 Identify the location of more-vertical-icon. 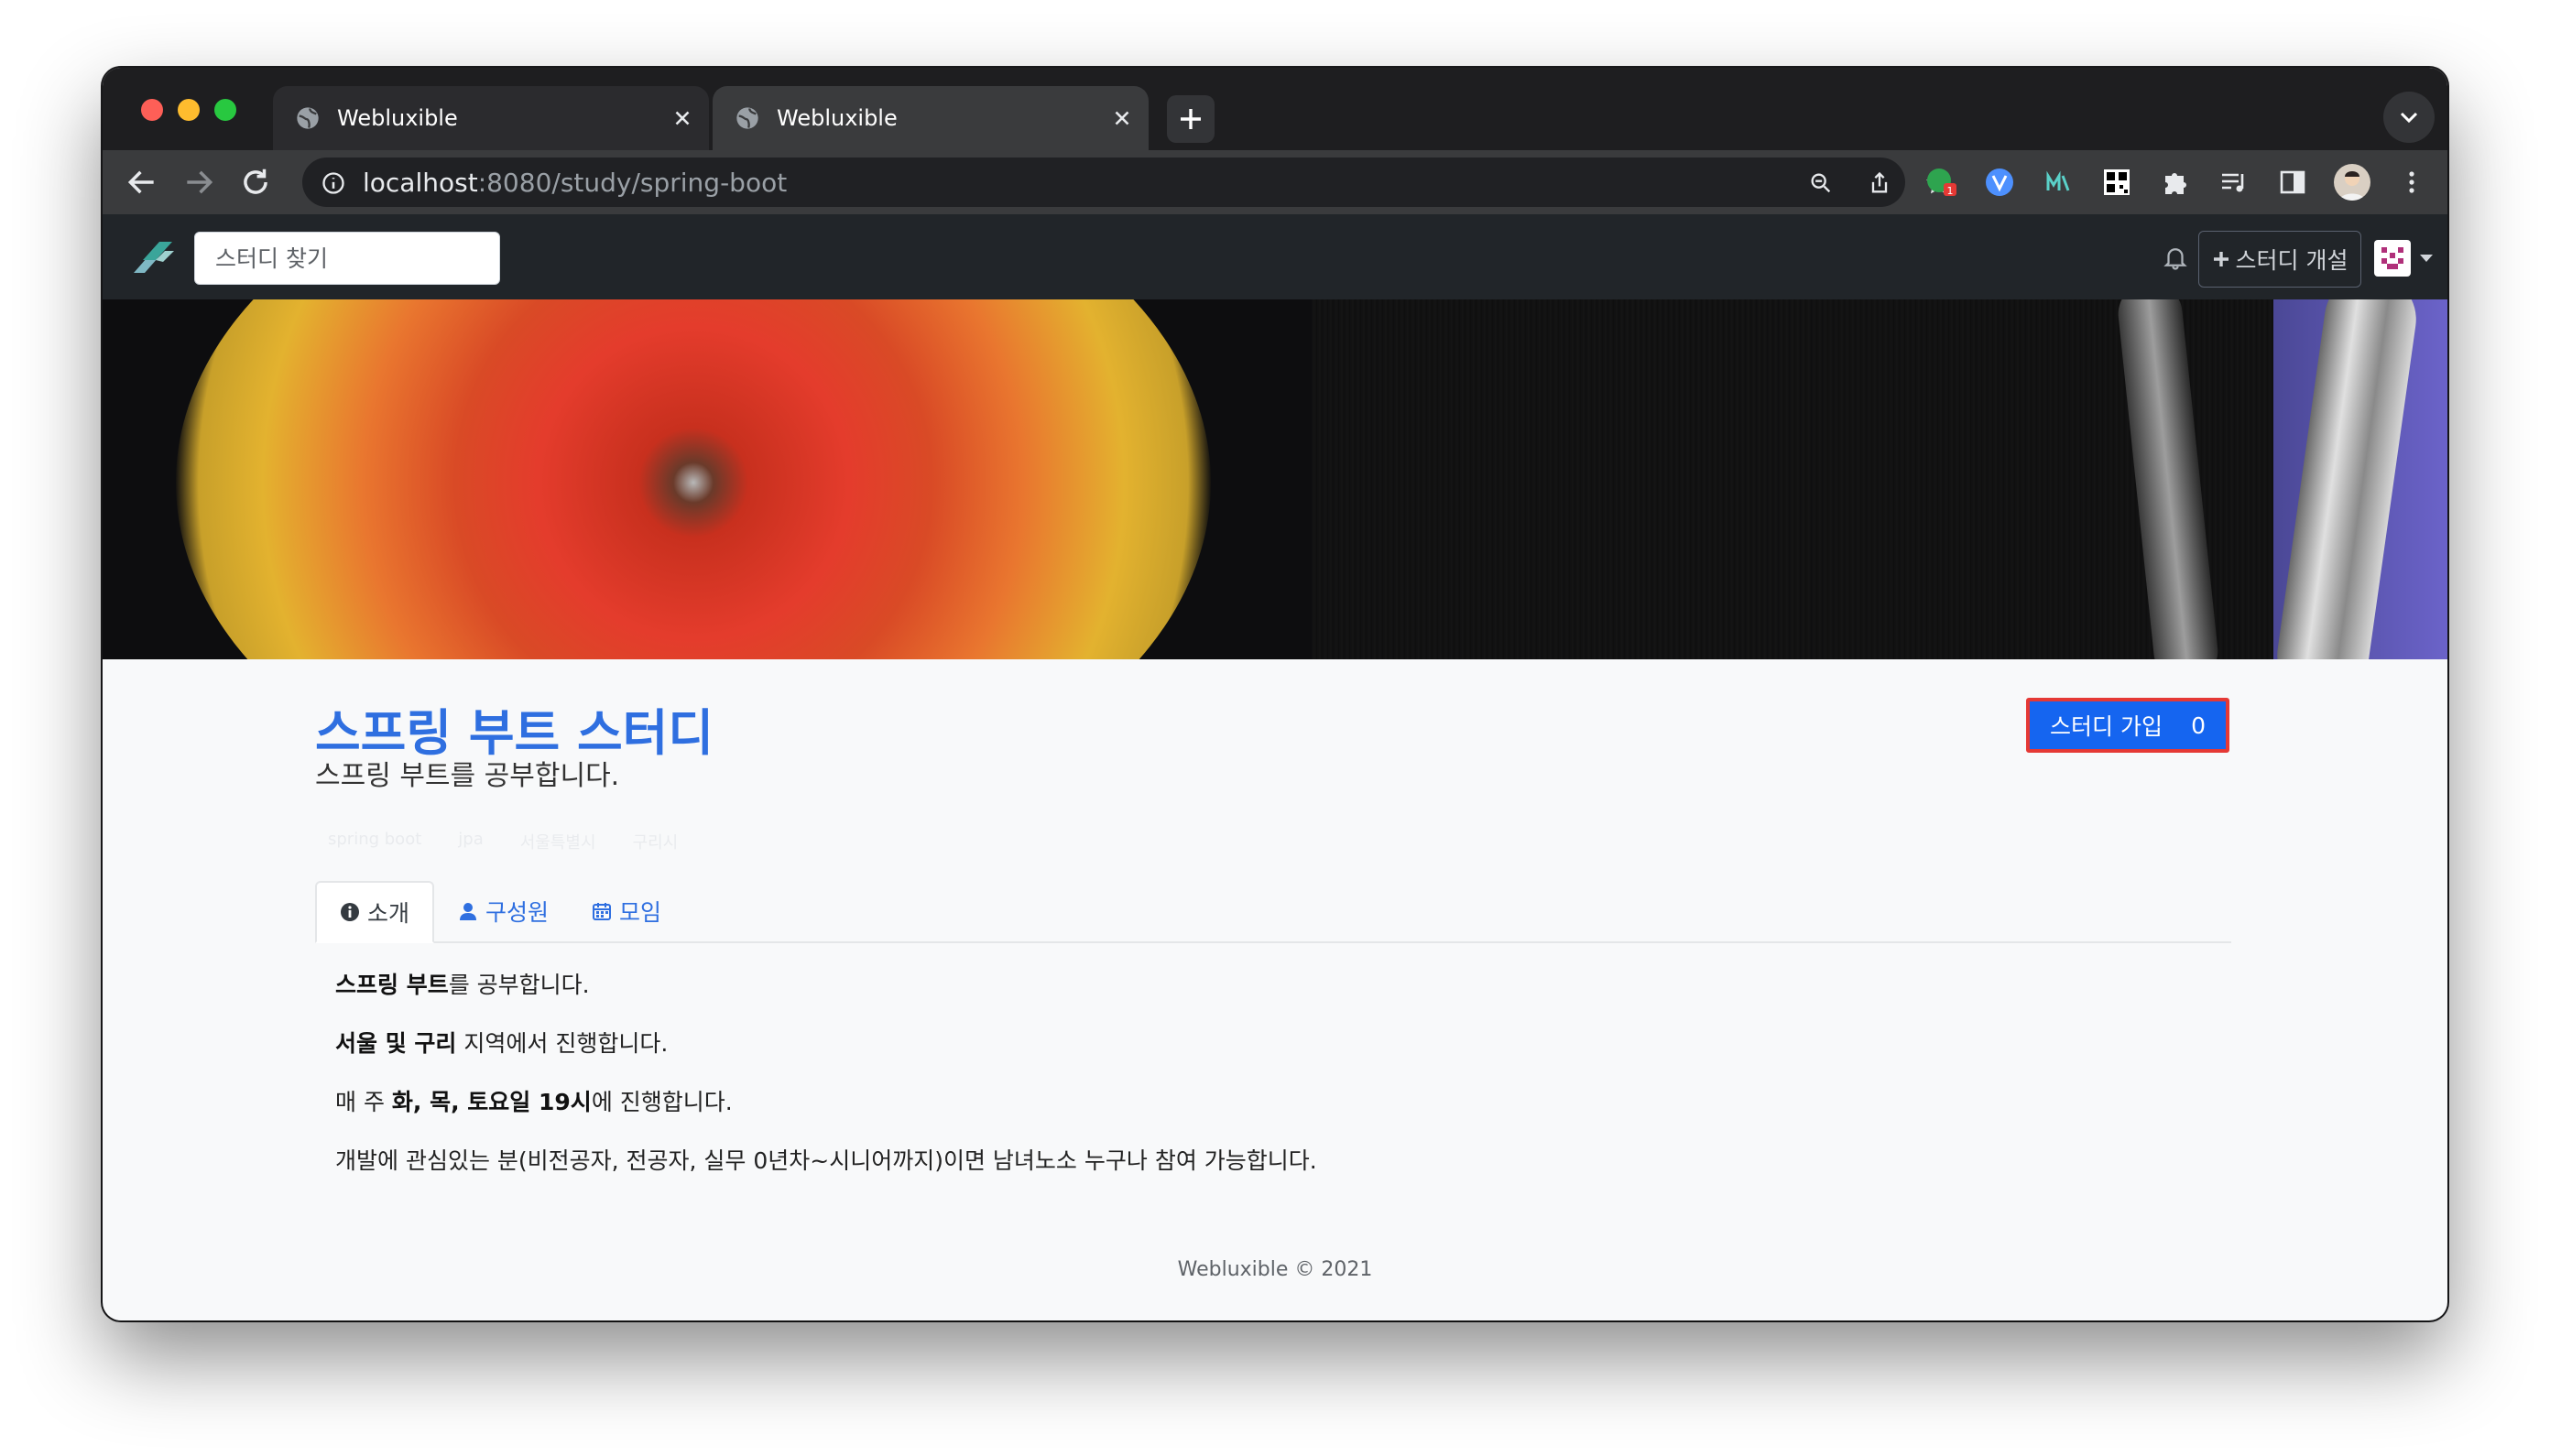
(2411, 182).